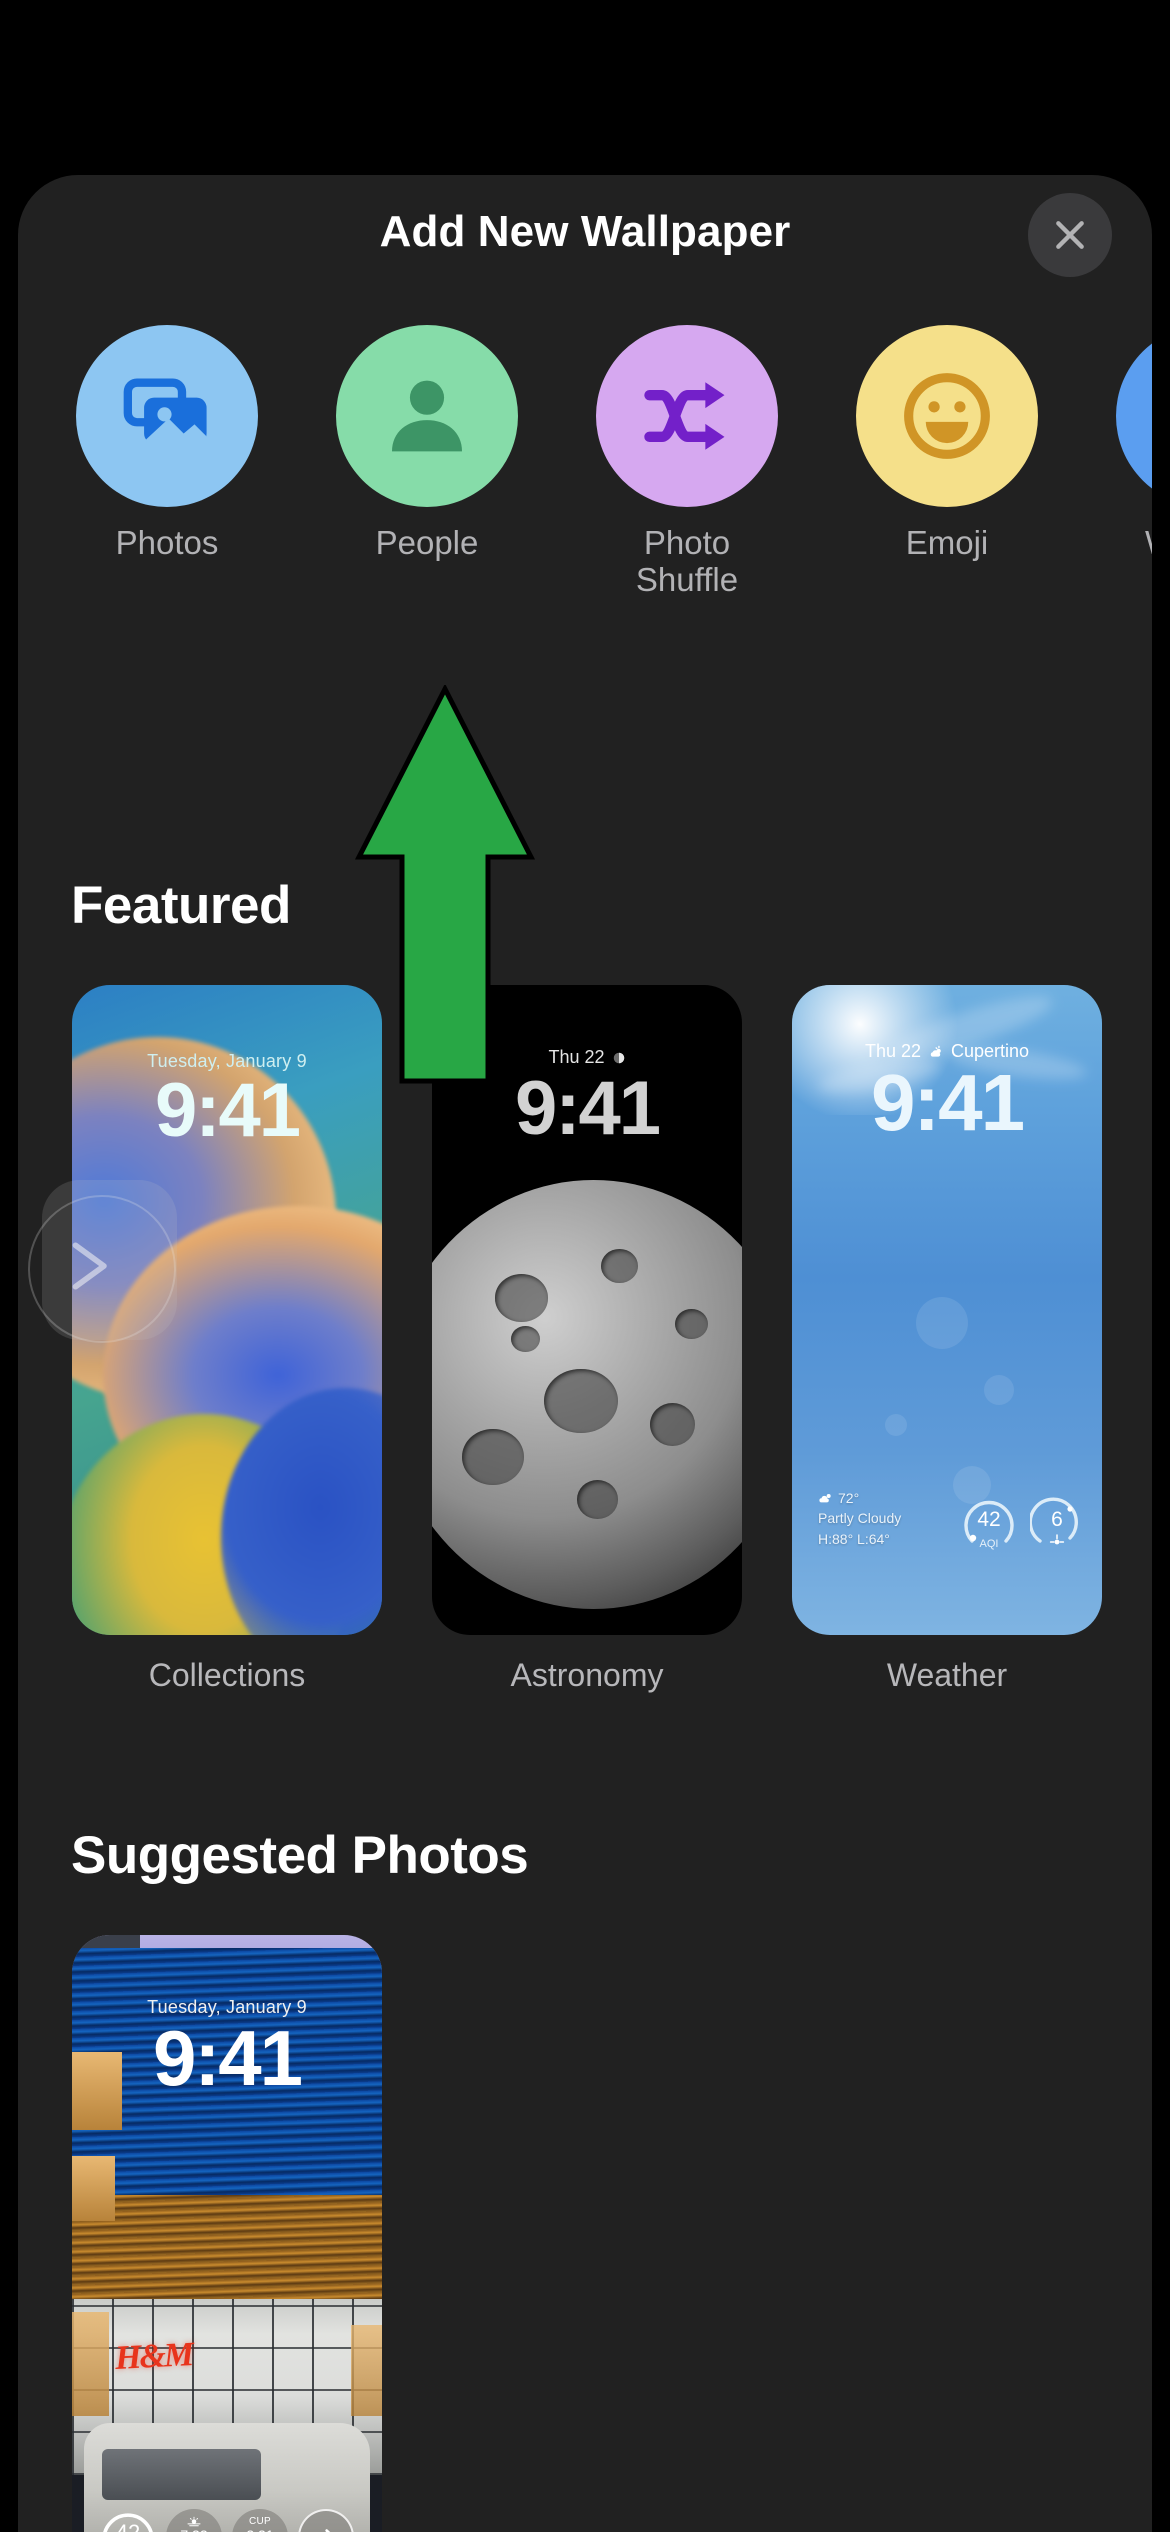 This screenshot has height=2532, width=1170. What do you see at coordinates (300, 1855) in the screenshot?
I see `suggested-photos-heading: Suggested Photos` at bounding box center [300, 1855].